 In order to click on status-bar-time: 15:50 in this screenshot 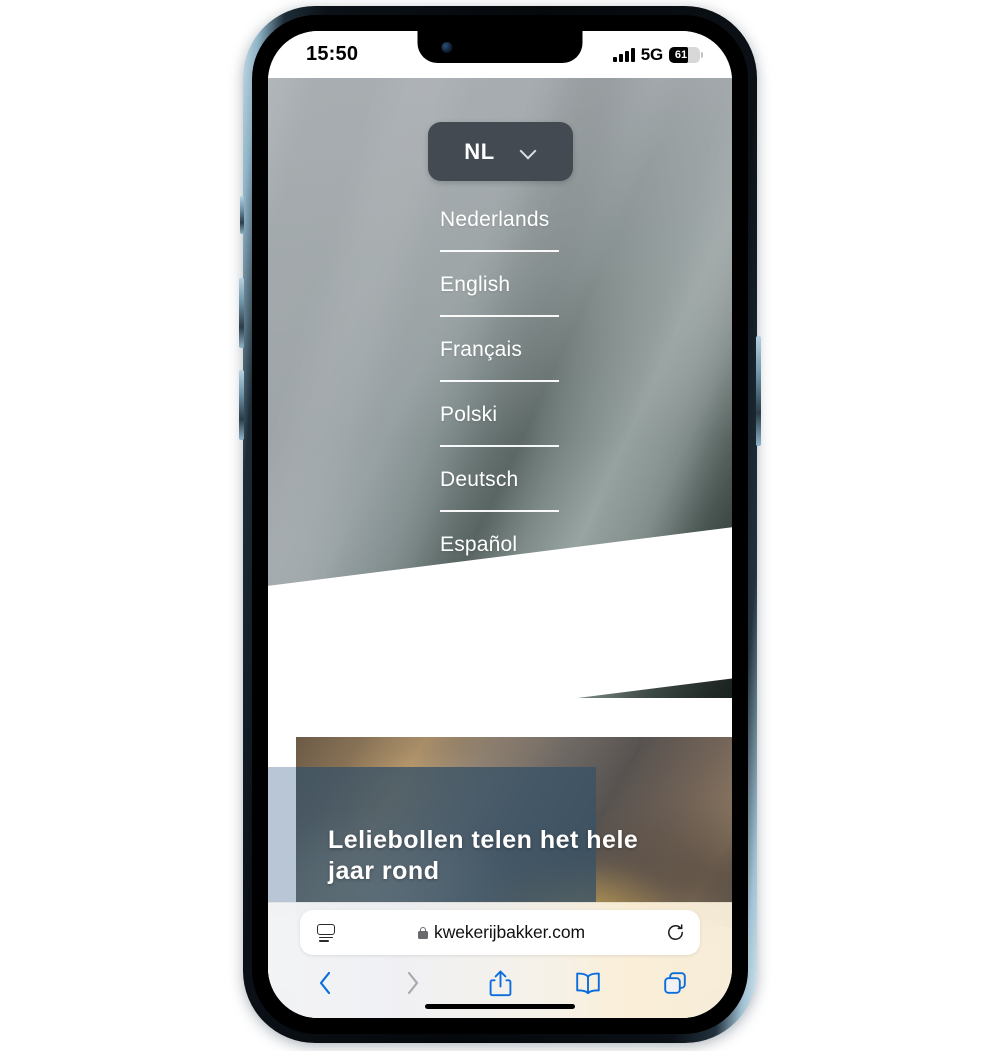, I will do `click(332, 54)`.